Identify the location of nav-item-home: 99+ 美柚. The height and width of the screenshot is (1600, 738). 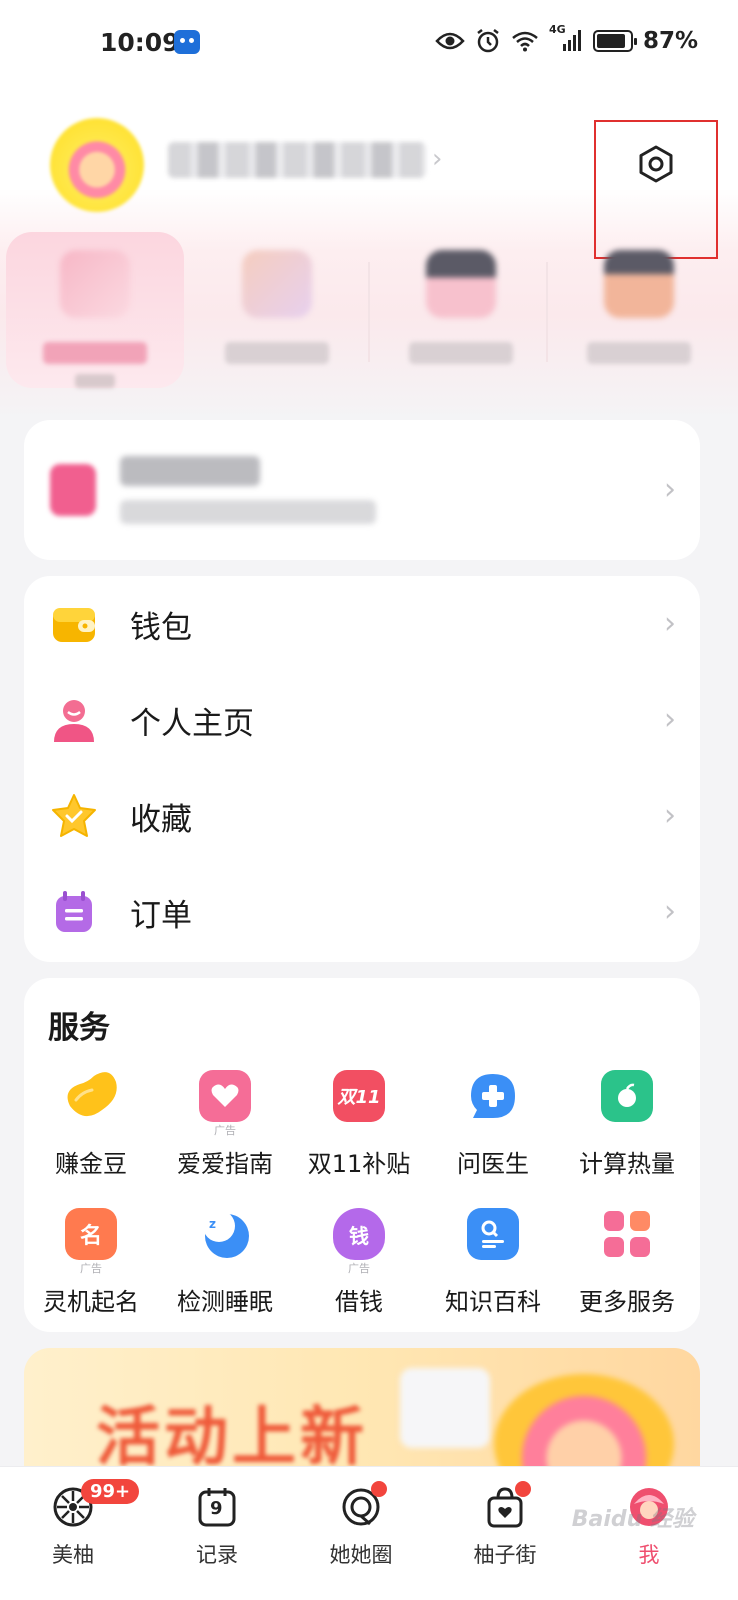
(79, 1524).